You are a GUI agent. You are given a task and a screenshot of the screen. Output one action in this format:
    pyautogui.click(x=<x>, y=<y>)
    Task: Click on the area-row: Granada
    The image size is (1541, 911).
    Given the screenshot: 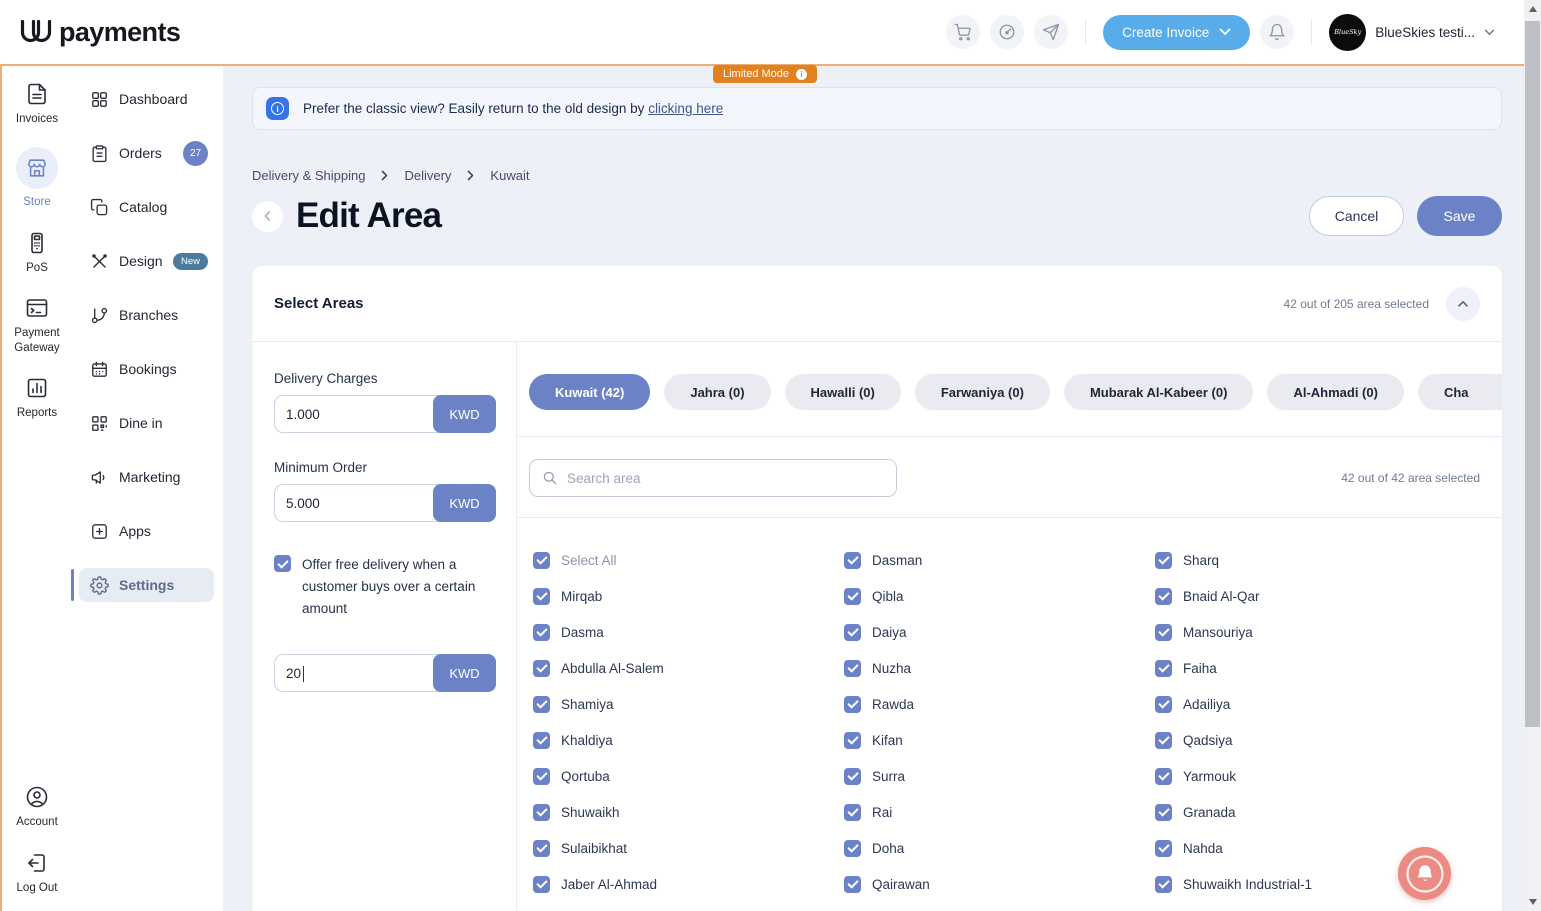 What is the action you would take?
    pyautogui.click(x=1310, y=812)
    